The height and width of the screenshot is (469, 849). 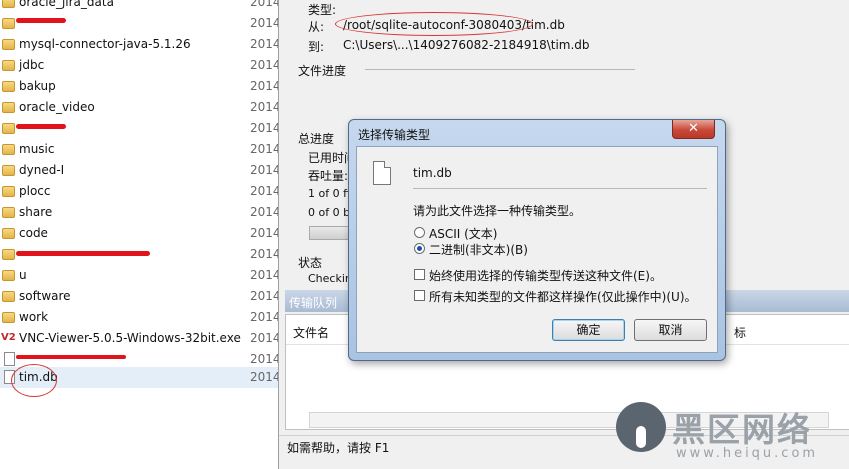 What do you see at coordinates (57, 107) in the screenshot?
I see `file-name: oracle_video` at bounding box center [57, 107].